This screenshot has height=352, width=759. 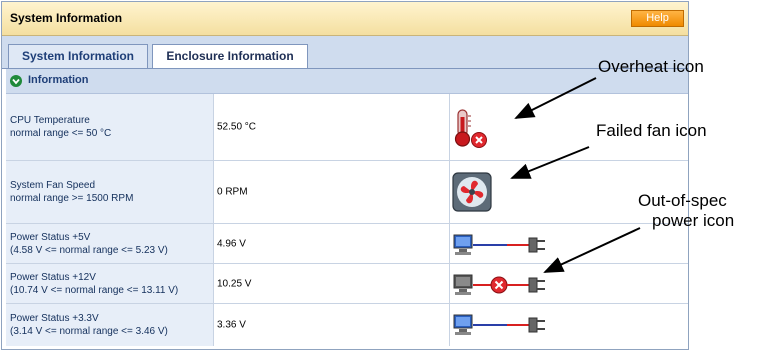 What do you see at coordinates (693, 220) in the screenshot?
I see `out-of-spec-callout-line2: power icon` at bounding box center [693, 220].